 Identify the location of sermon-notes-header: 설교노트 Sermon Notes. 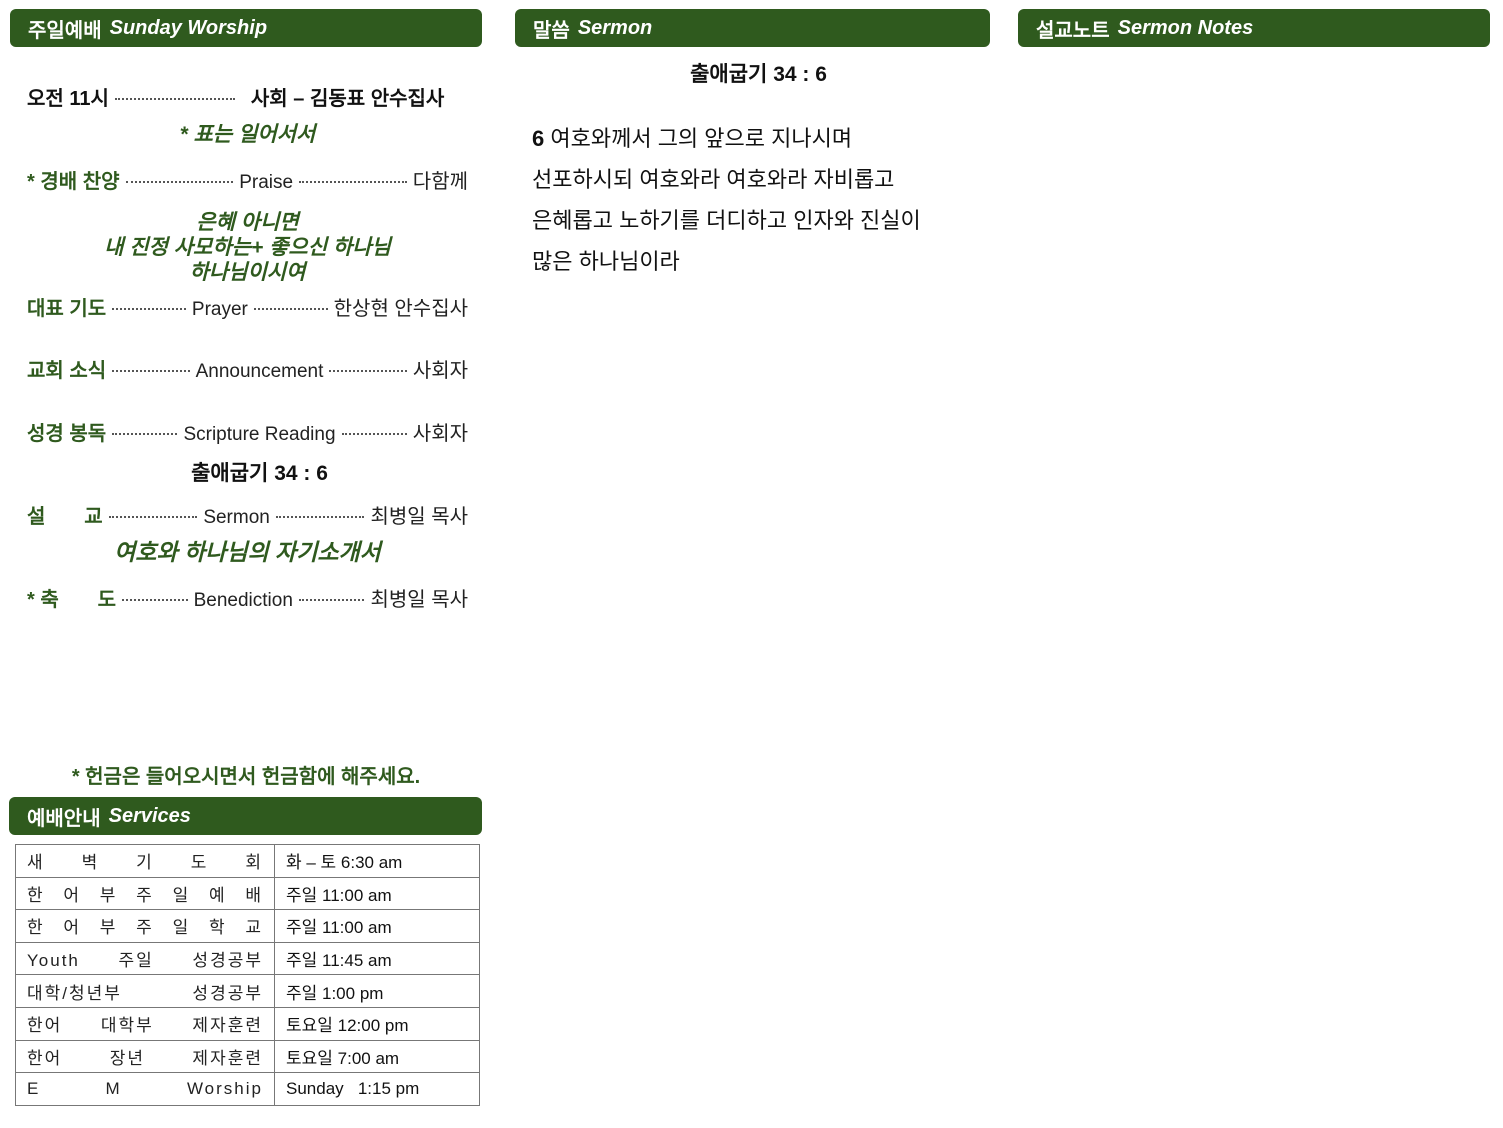
(1254, 28).